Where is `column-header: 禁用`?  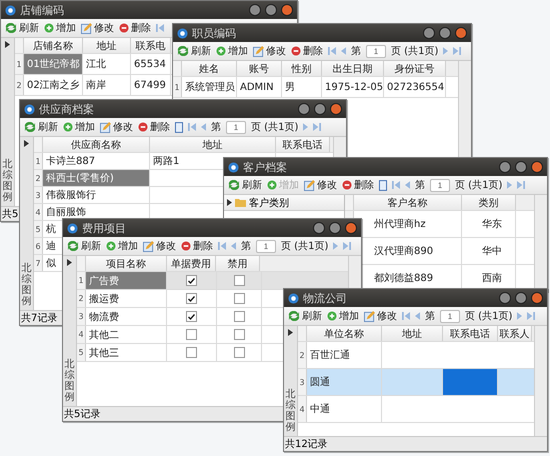
column-header: 禁用 is located at coordinates (238, 263).